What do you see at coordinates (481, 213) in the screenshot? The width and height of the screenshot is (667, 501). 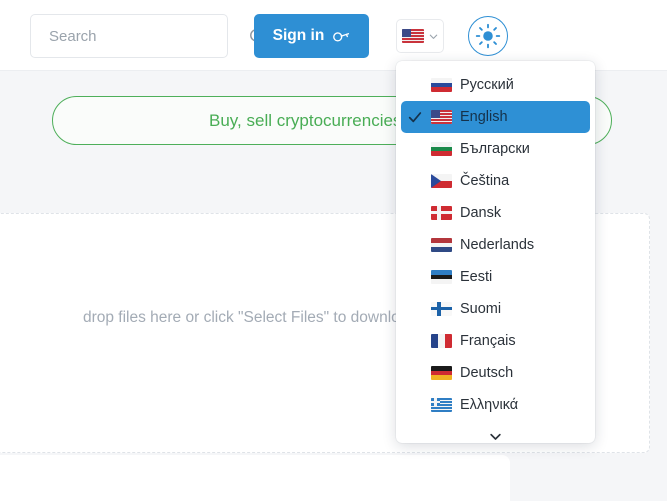 I see `language-menu-item-label: Dansk` at bounding box center [481, 213].